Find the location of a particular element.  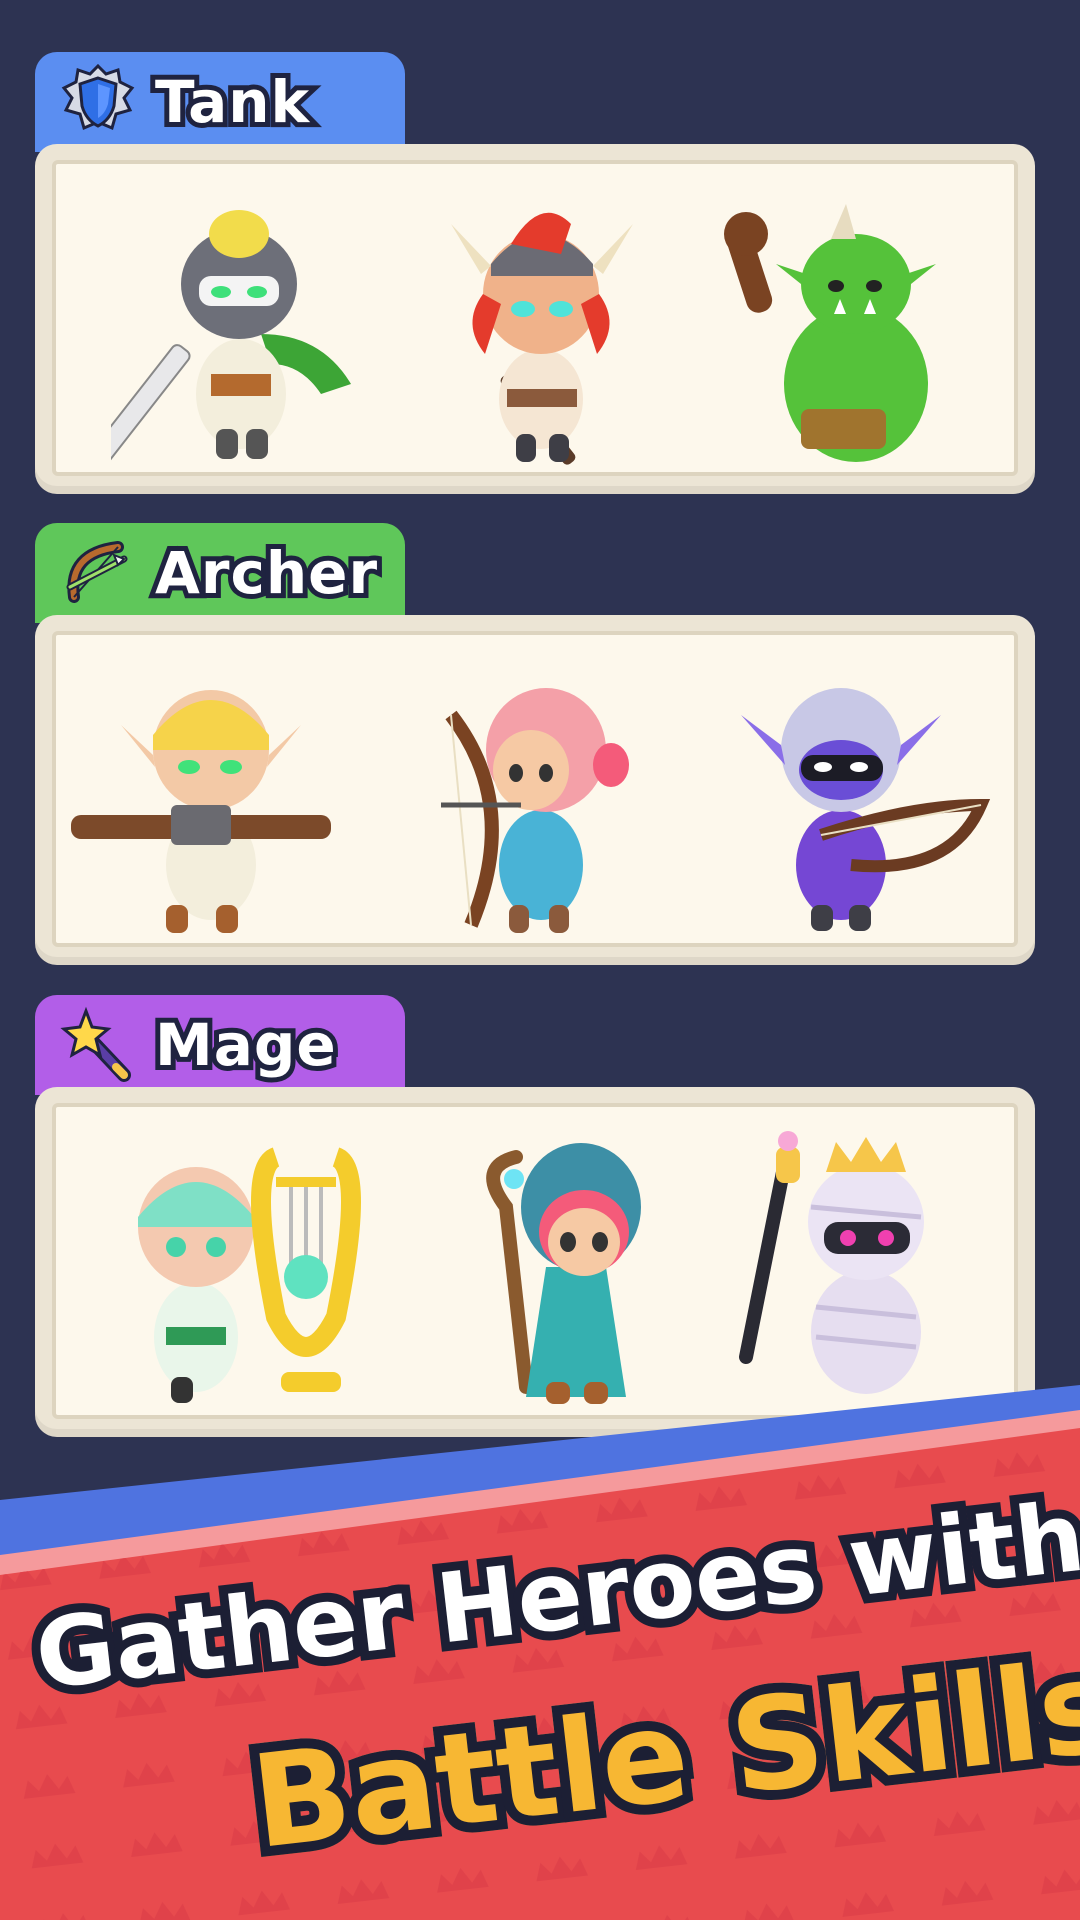

viking-hero is located at coordinates (551, 329).